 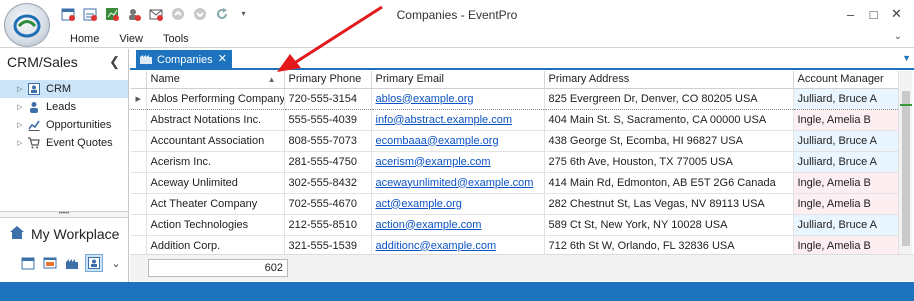 I want to click on cell-address: 438 George St, Ecomba, HI 96827 USA, so click(x=669, y=141).